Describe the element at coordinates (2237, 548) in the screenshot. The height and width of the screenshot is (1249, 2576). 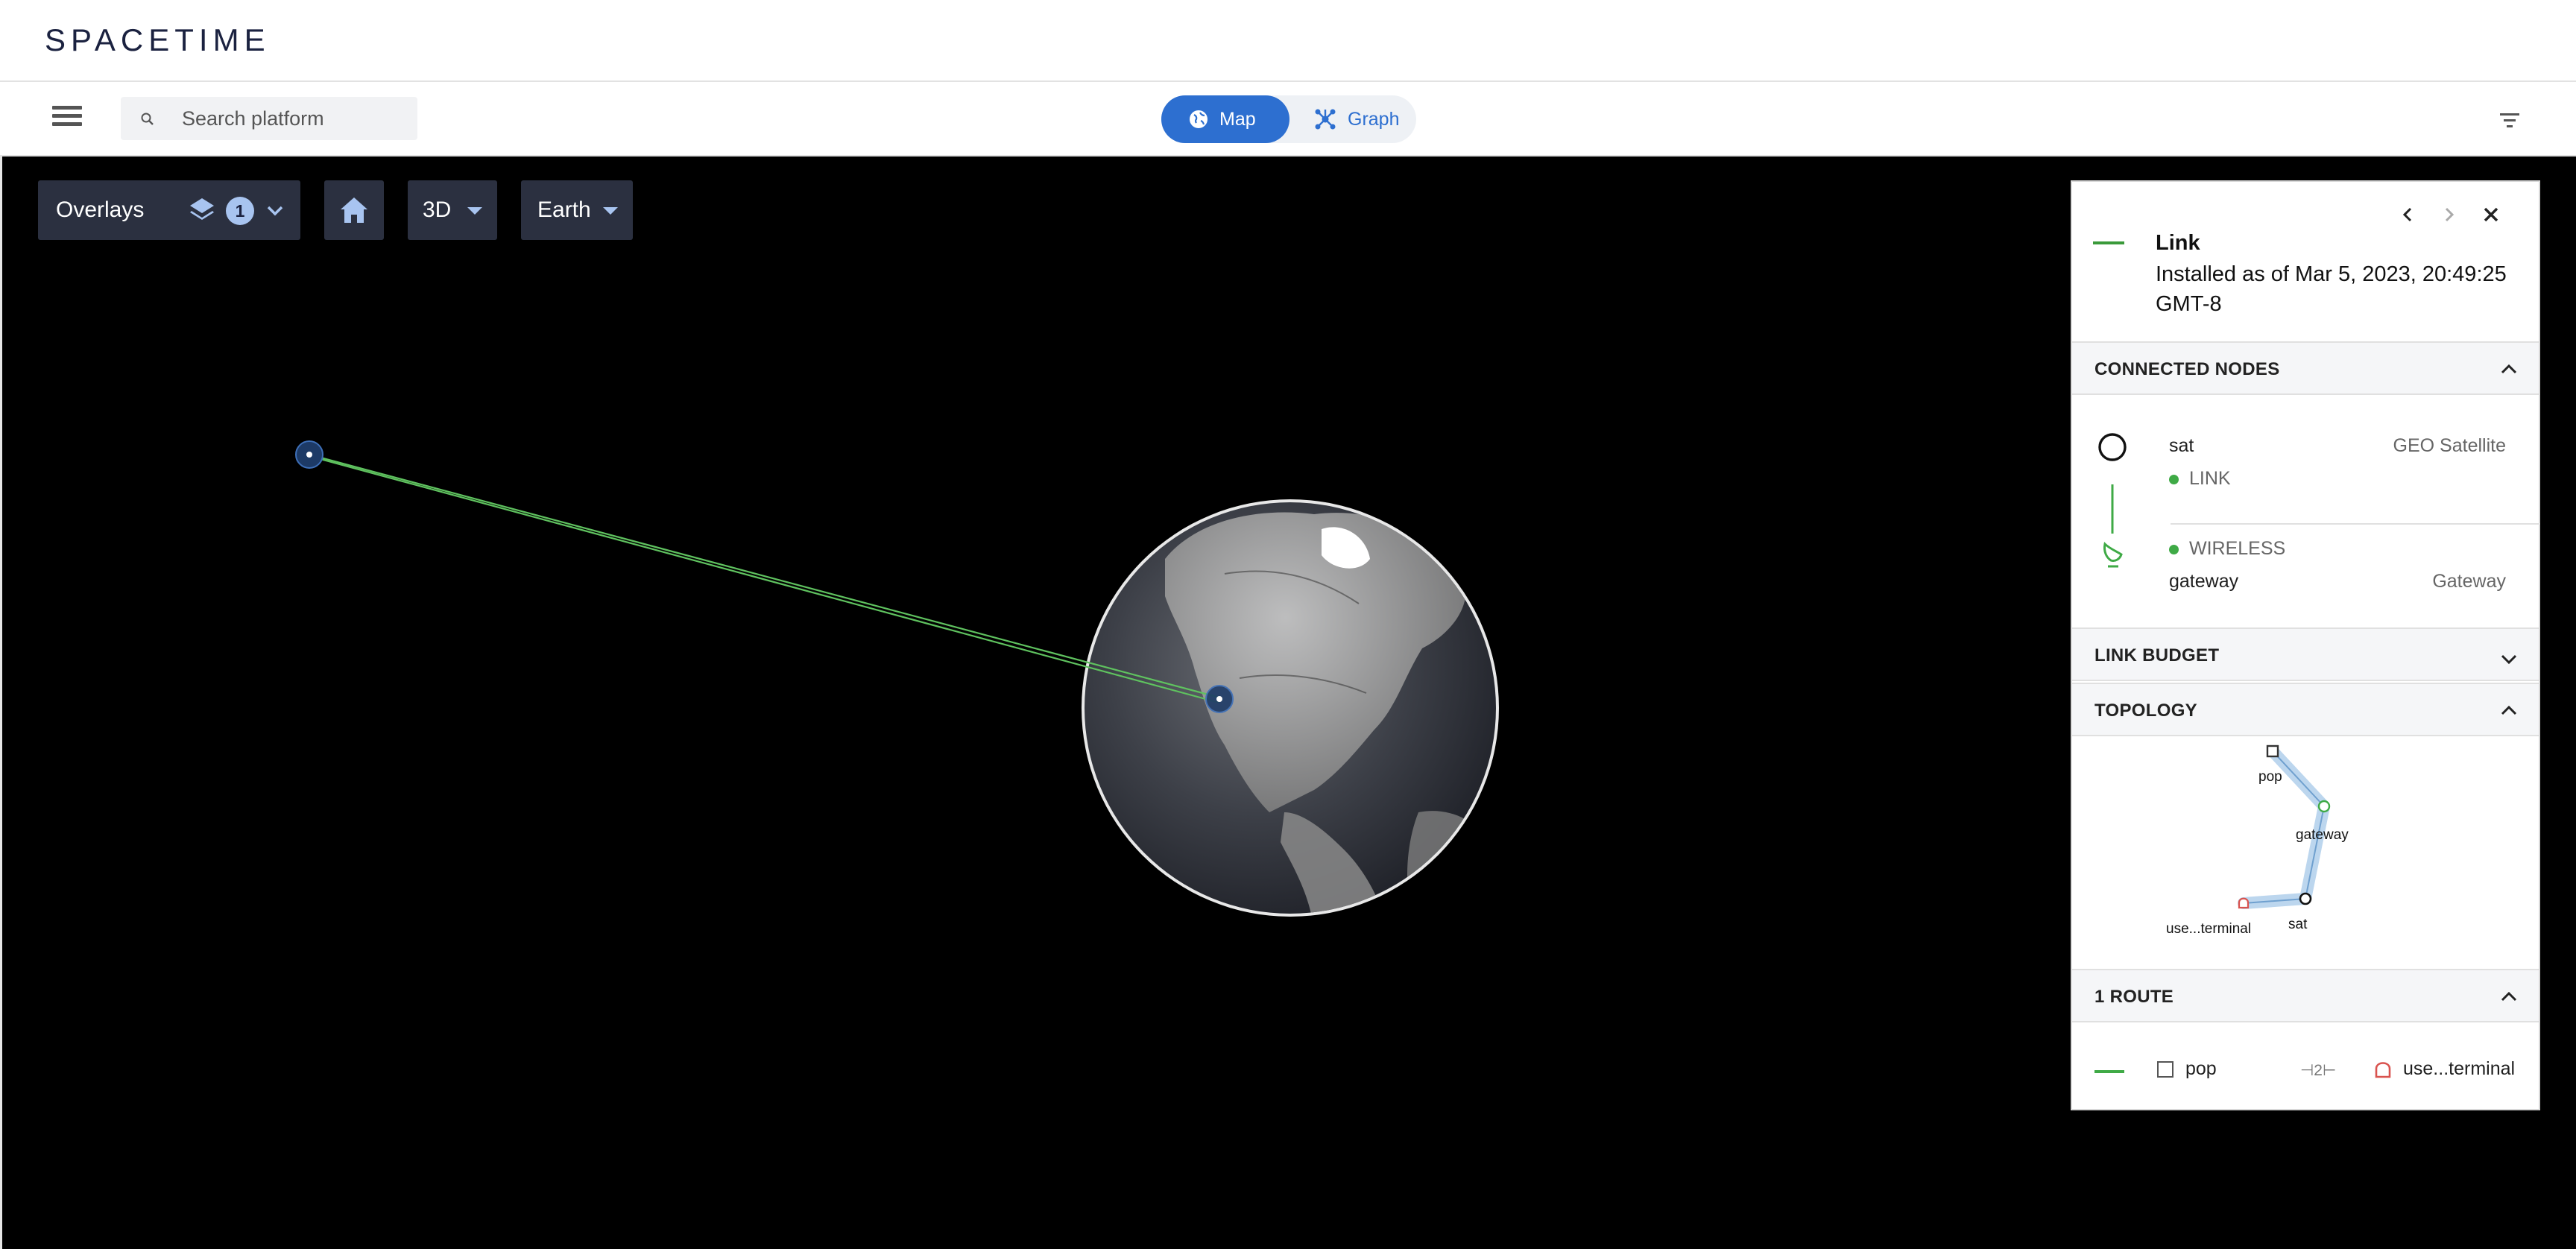
I see `node-b-interface-label: WIRELESS` at that location.